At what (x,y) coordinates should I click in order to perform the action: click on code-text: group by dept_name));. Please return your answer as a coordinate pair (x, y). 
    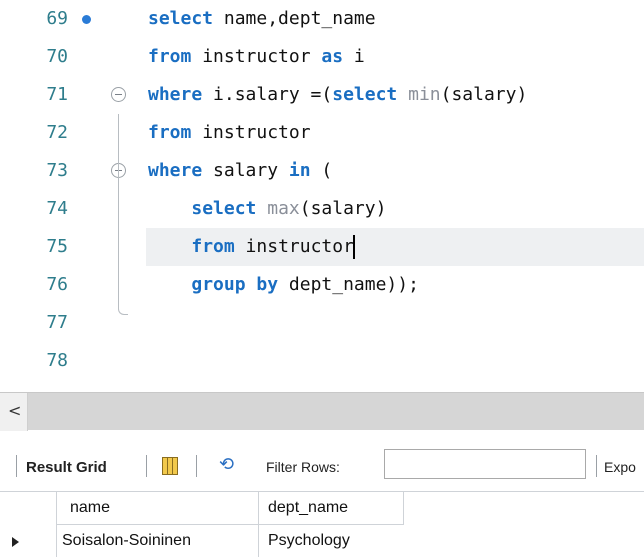
    Looking at the image, I should click on (305, 284).